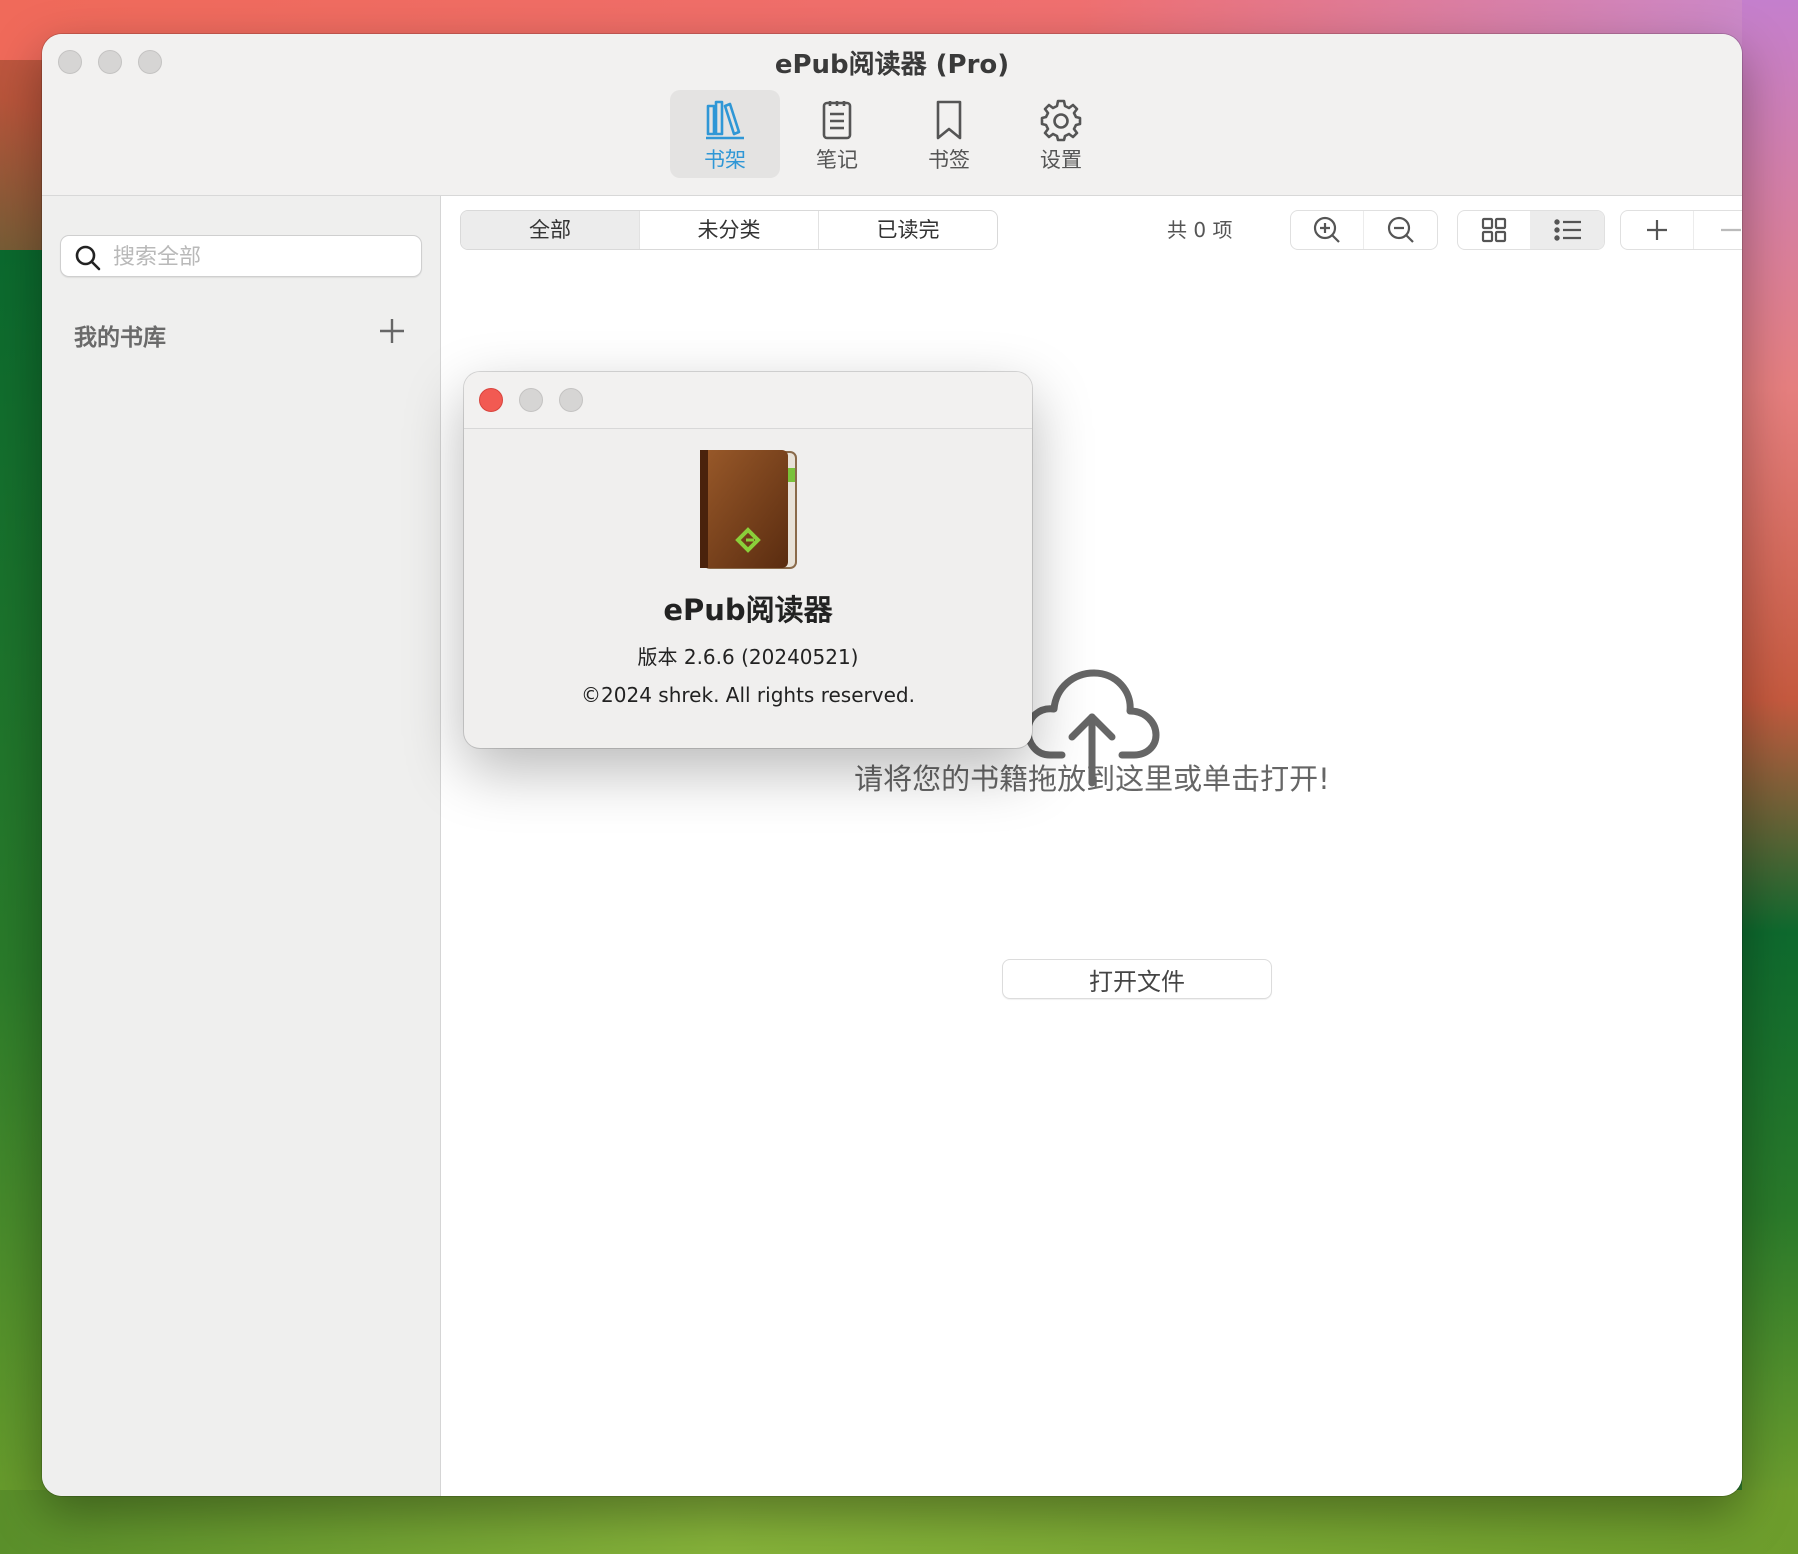 Image resolution: width=1798 pixels, height=1554 pixels. Describe the element at coordinates (748, 610) in the screenshot. I see `about-app-name: ePub阅读器` at that location.